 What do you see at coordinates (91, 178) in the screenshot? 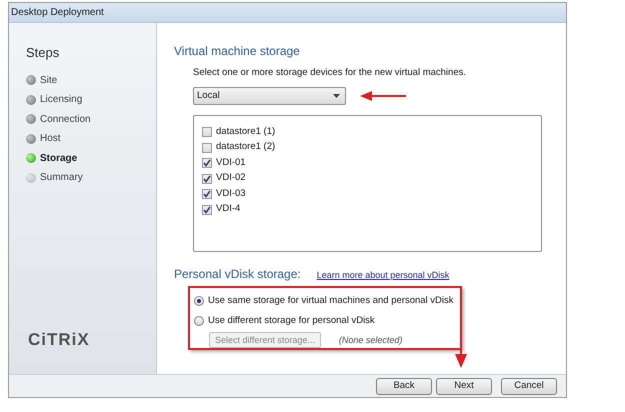
I see `step-item: Summary` at bounding box center [91, 178].